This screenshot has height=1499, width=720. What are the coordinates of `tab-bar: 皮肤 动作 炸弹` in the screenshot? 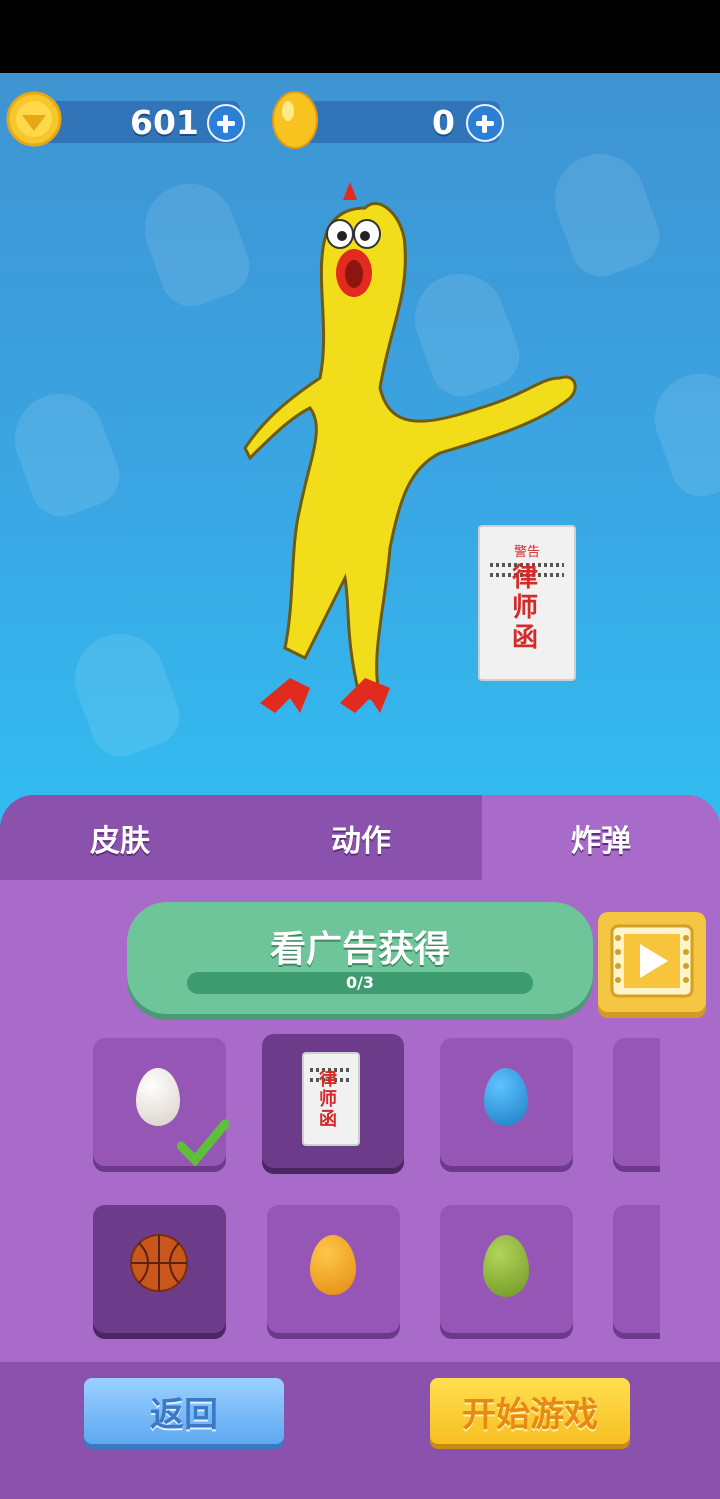 It's located at (360, 837).